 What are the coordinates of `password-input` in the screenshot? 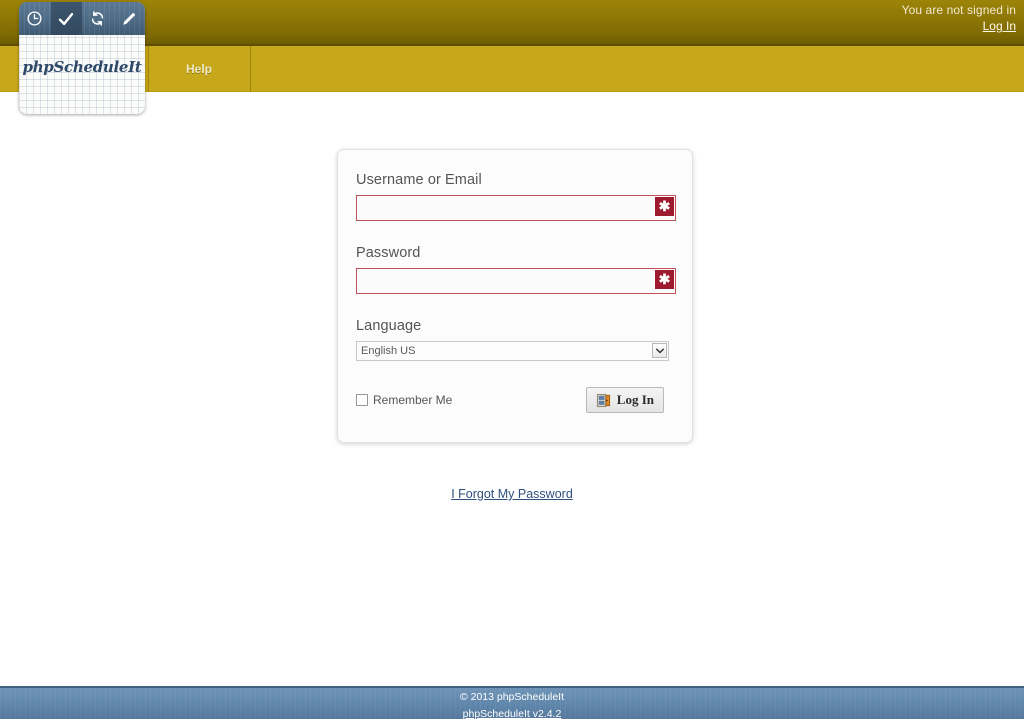 It's located at (516, 281).